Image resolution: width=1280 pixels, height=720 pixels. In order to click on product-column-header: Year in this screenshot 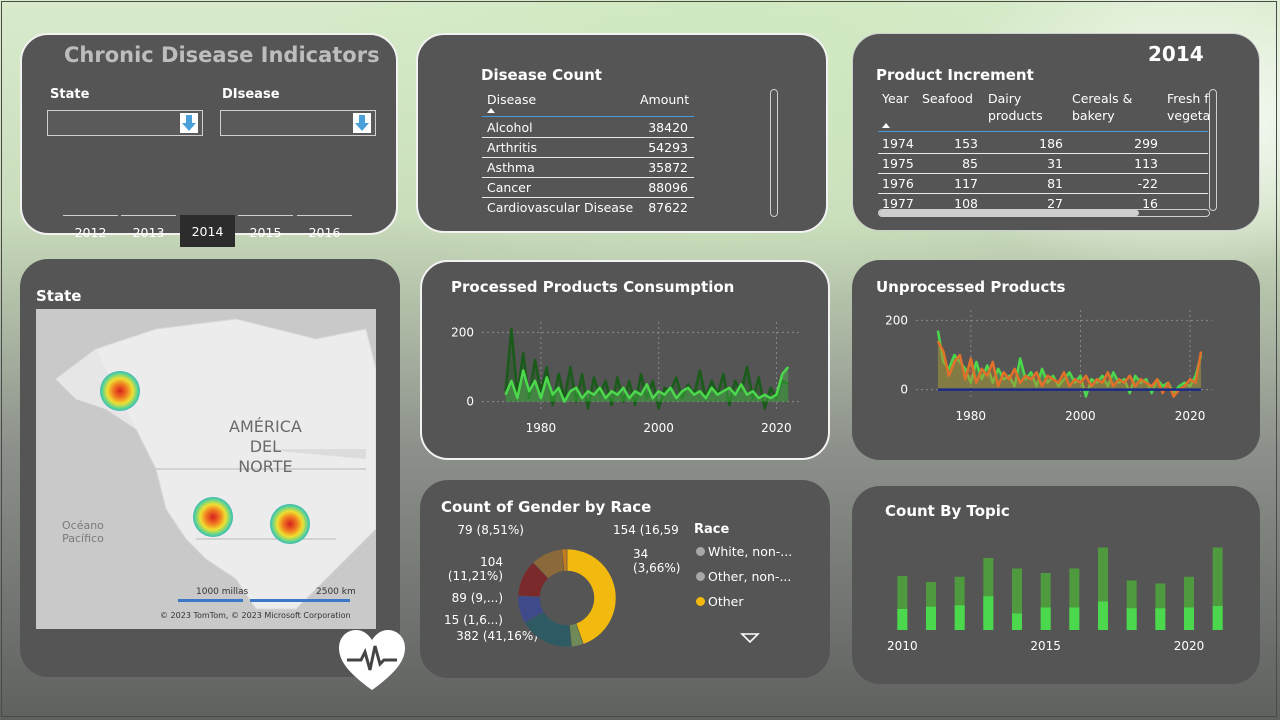, I will do `click(895, 98)`.